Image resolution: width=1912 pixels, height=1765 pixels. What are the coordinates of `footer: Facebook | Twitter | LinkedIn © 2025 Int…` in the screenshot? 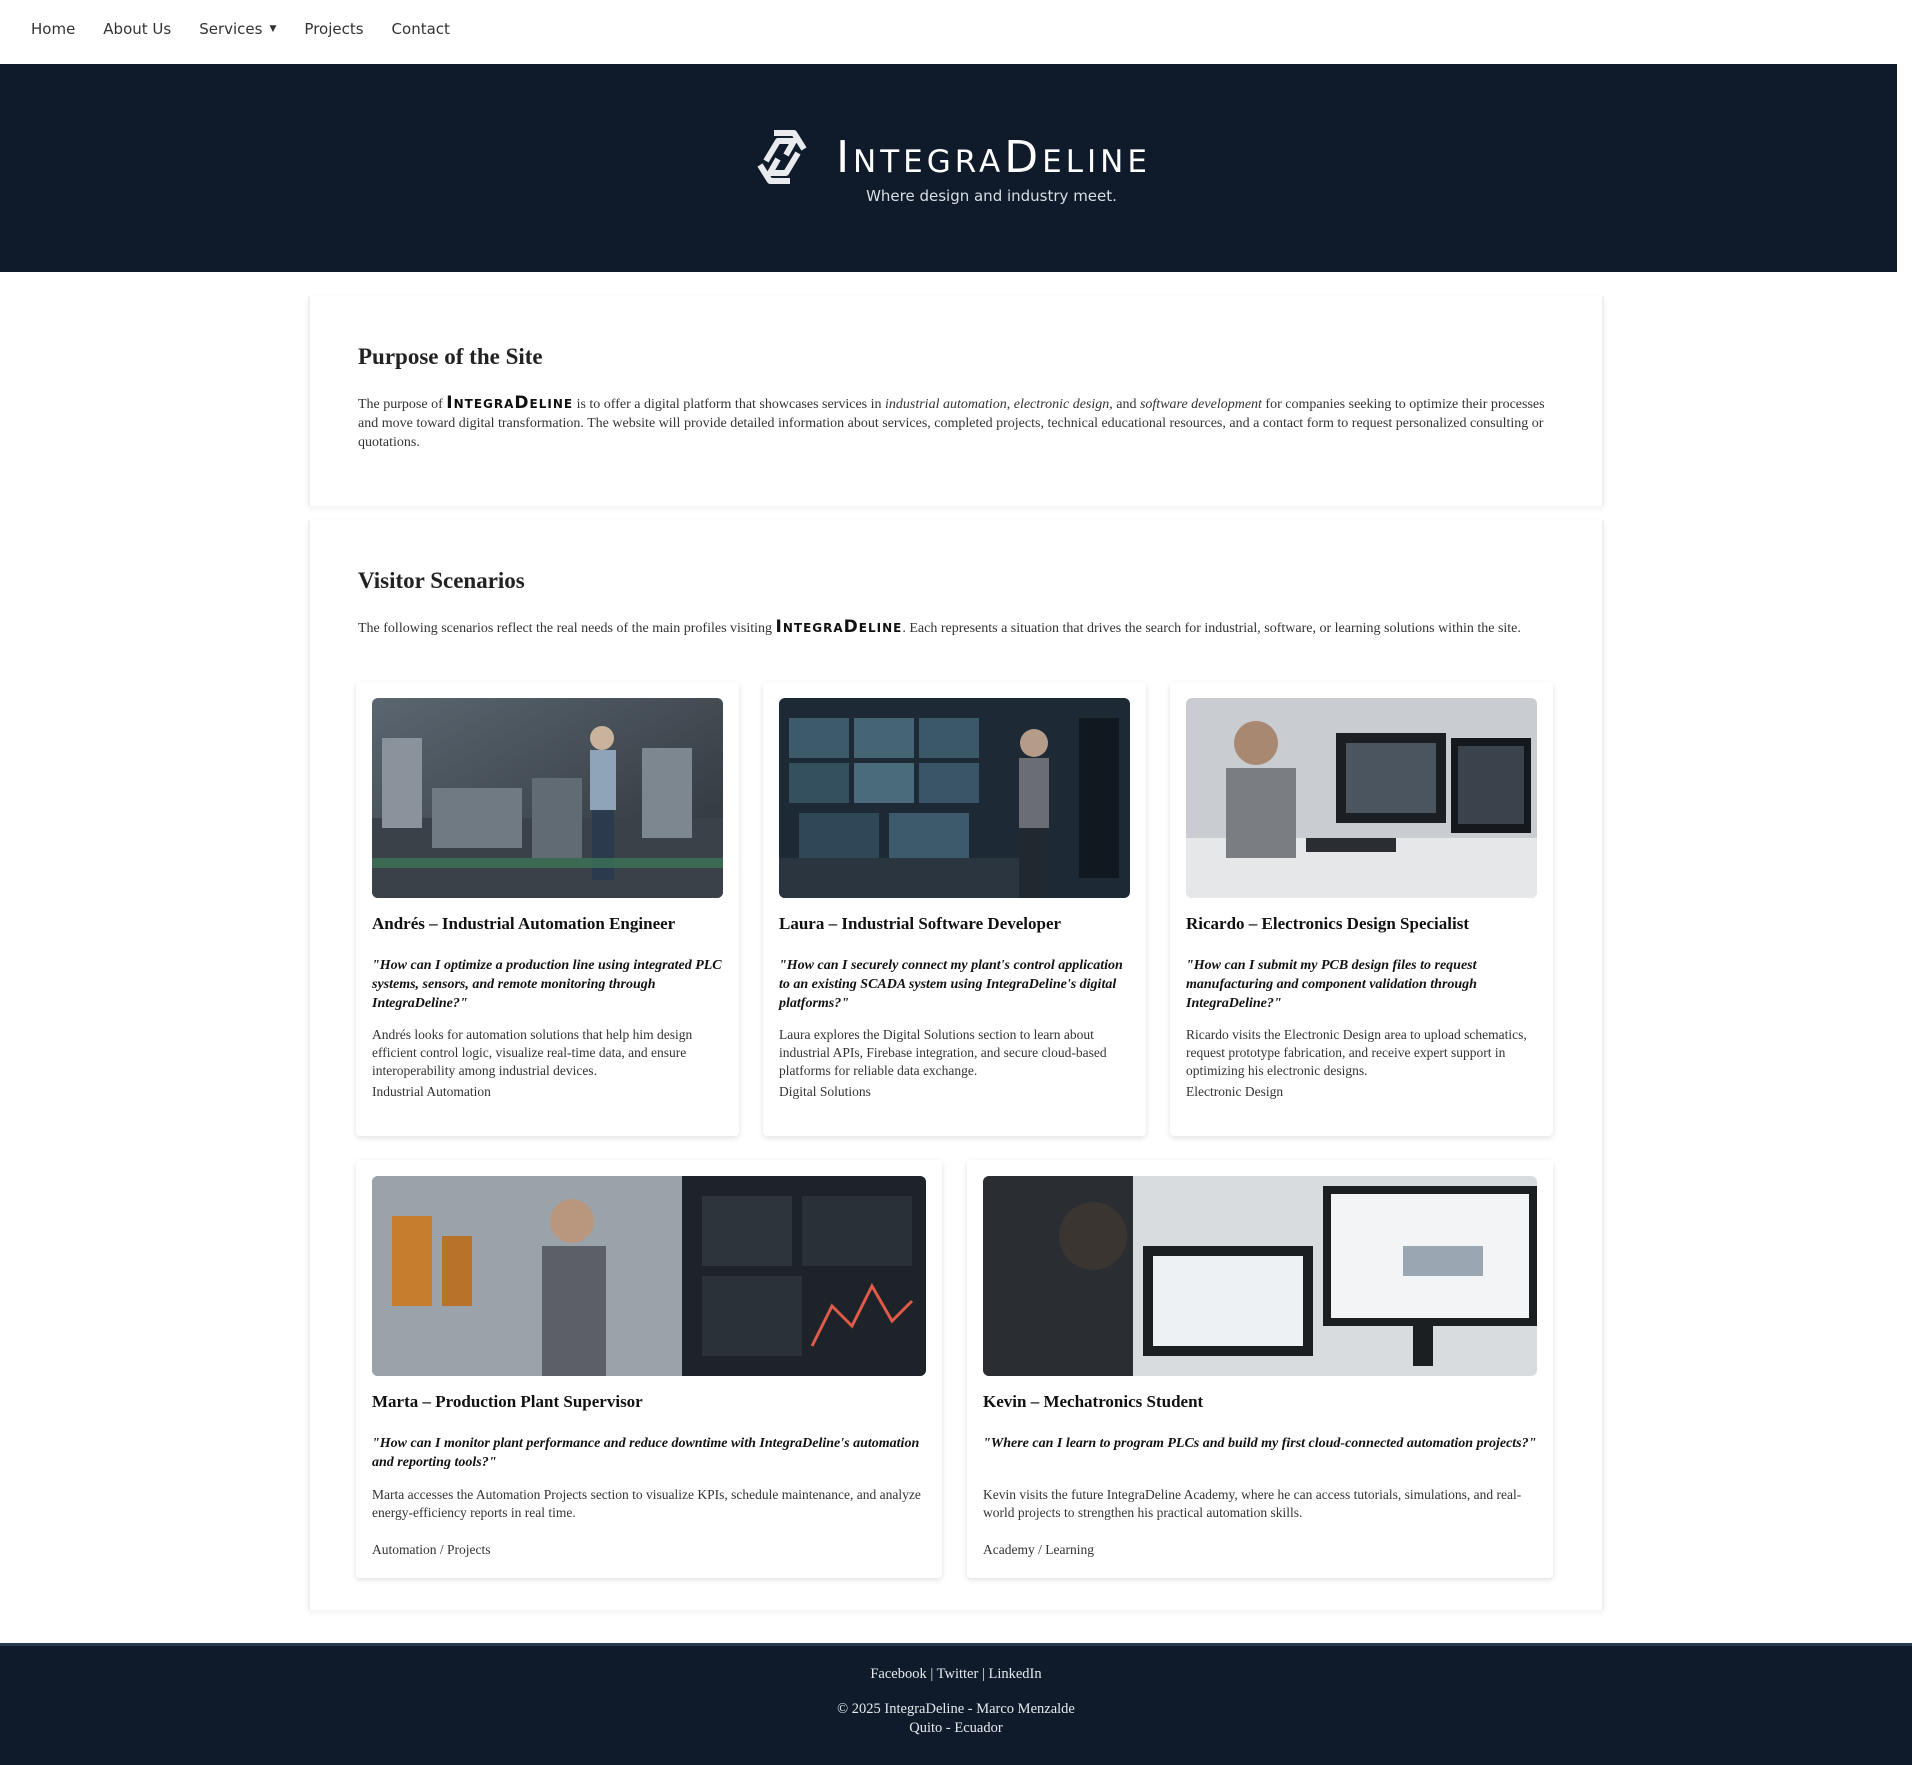 It's located at (956, 1704).